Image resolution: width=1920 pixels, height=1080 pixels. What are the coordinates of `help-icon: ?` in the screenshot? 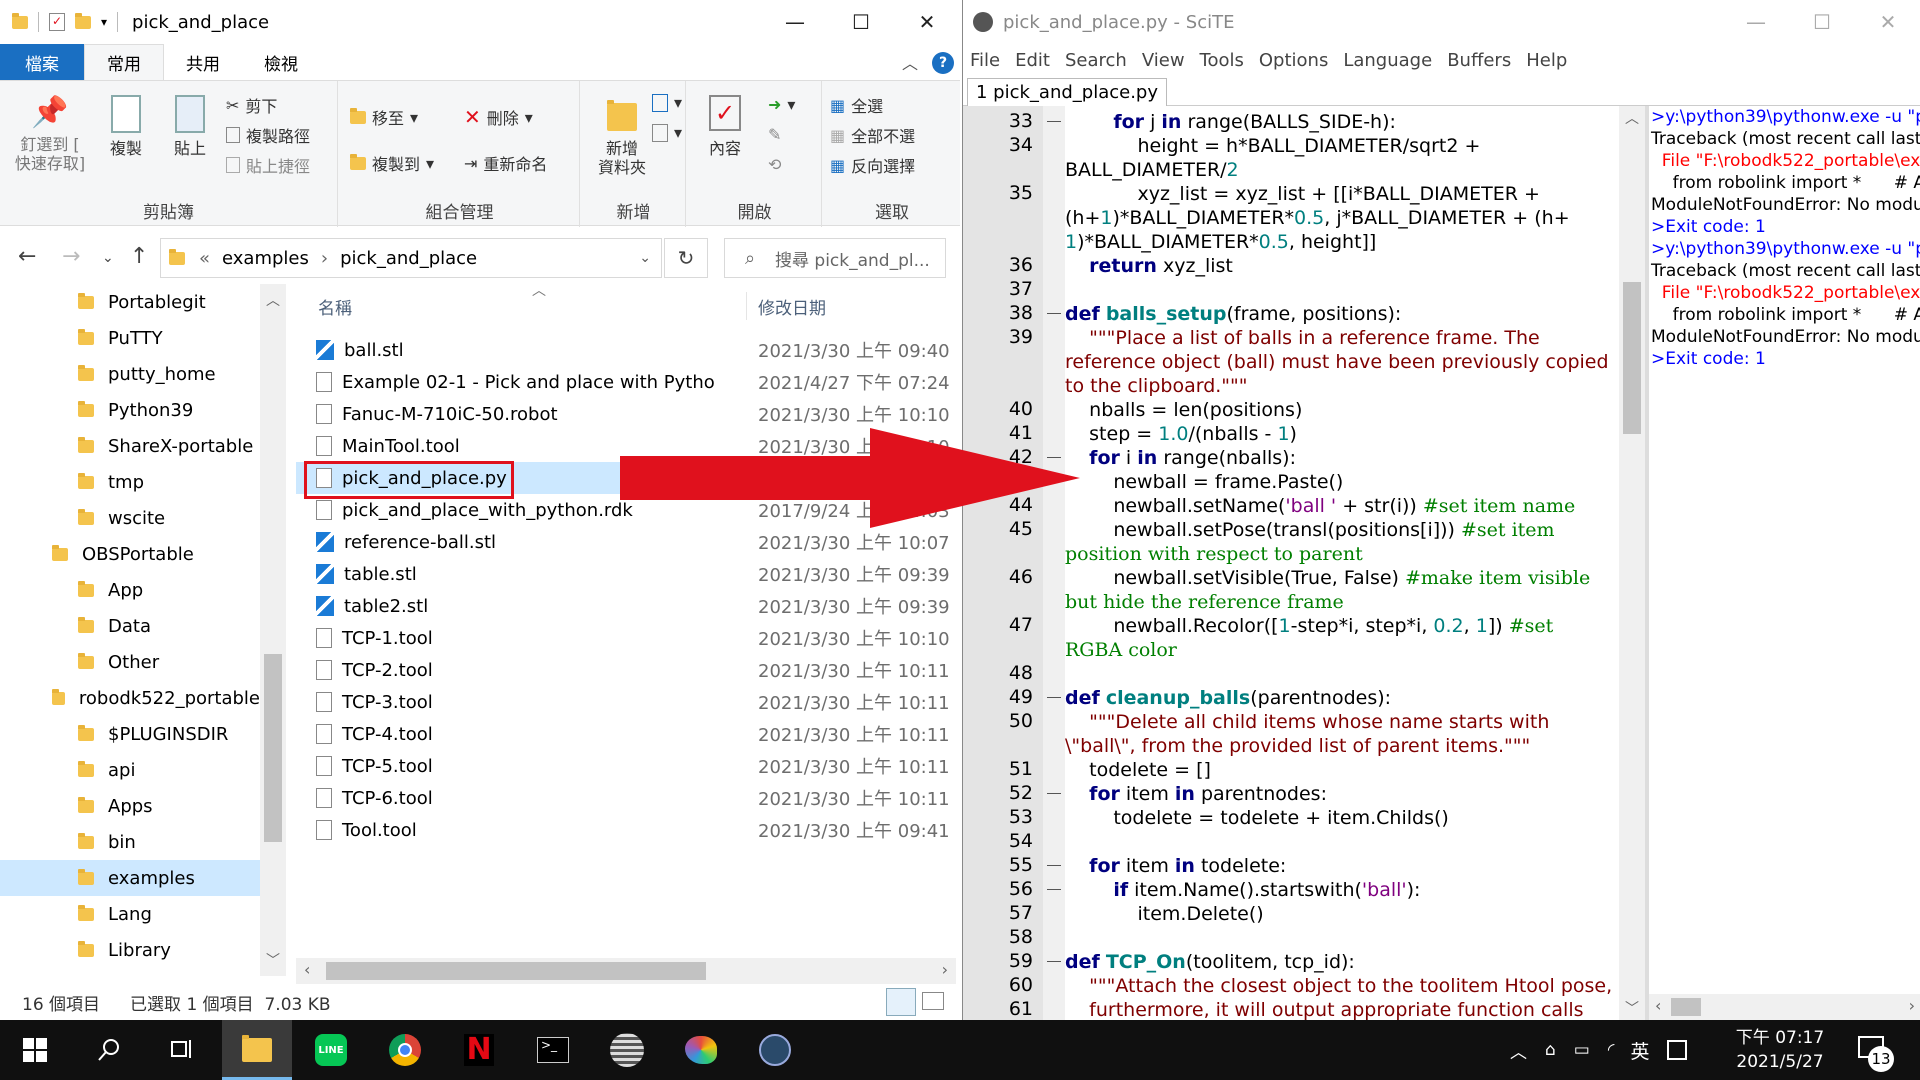 It's located at (943, 63).